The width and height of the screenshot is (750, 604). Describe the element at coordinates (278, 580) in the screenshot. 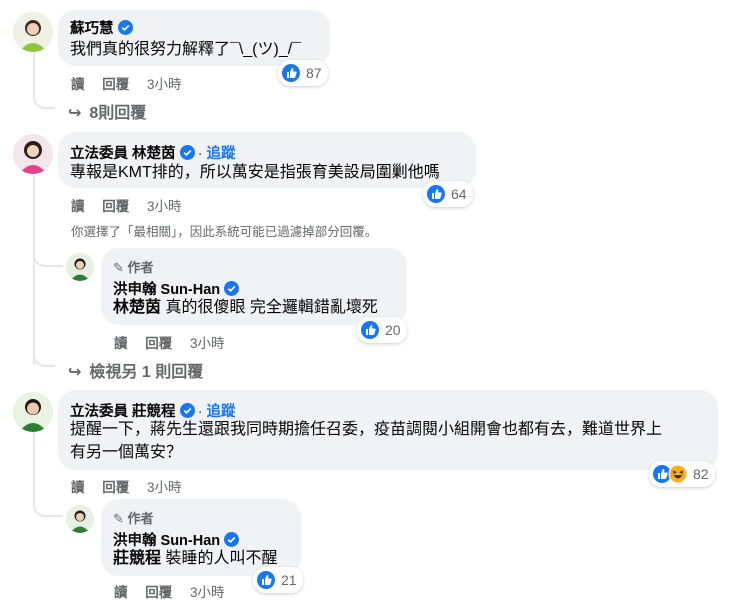

I see `reaction-count: 21` at that location.